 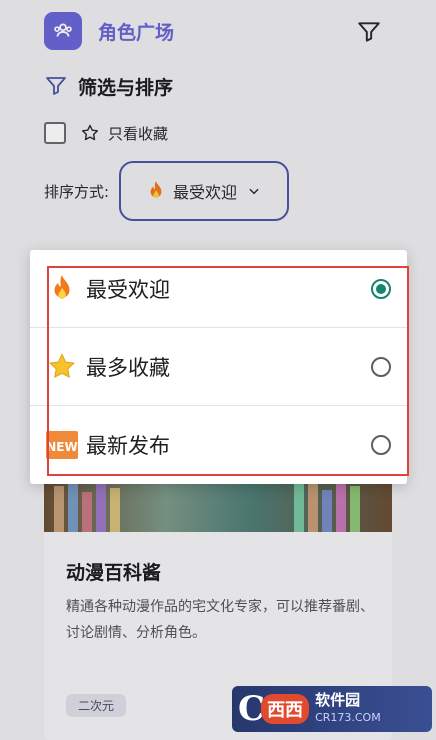 I want to click on sort-option-label: 最新发布, so click(x=128, y=446).